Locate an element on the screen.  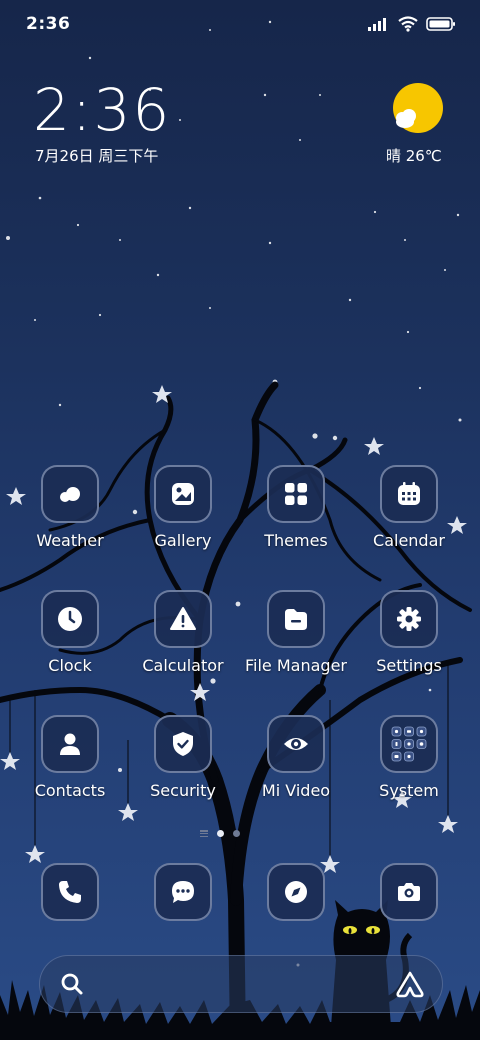
calculator-icon is located at coordinates (183, 619).